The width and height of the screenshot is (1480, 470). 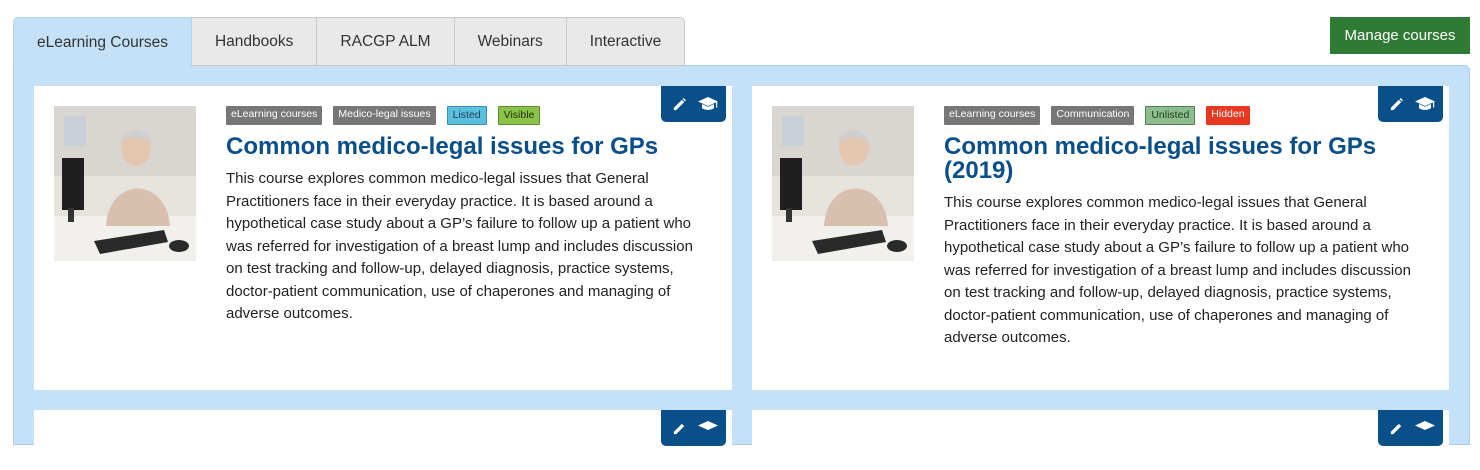 What do you see at coordinates (626, 41) in the screenshot?
I see `tab-interactive: Interactive` at bounding box center [626, 41].